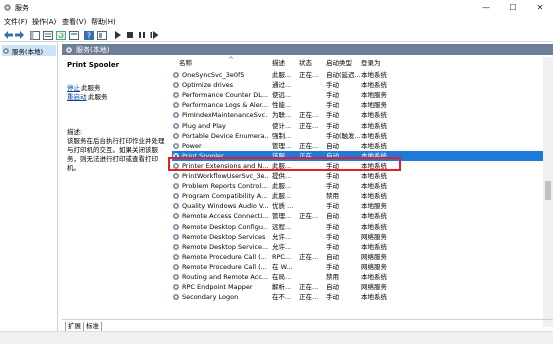  What do you see at coordinates (35, 35) in the screenshot?
I see `show-tree-icon` at bounding box center [35, 35].